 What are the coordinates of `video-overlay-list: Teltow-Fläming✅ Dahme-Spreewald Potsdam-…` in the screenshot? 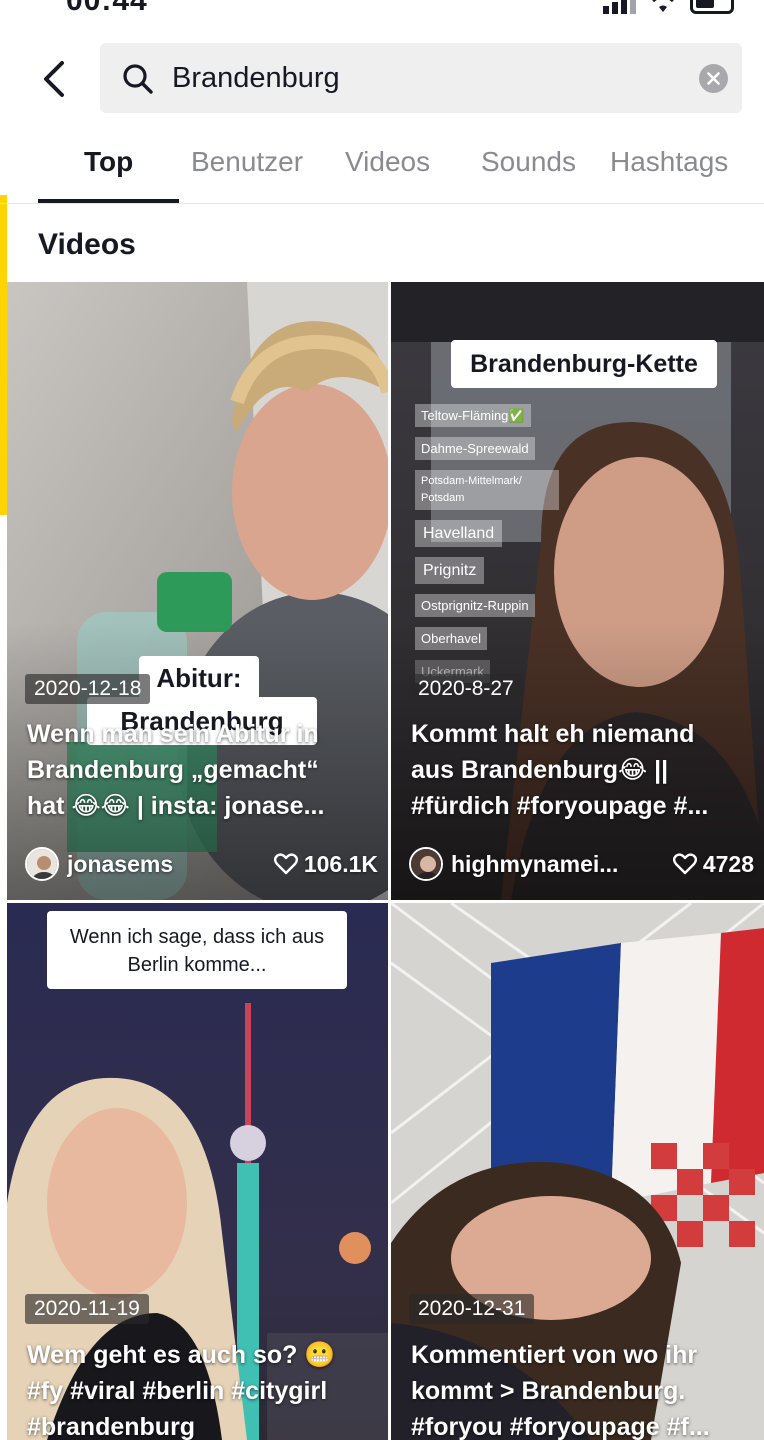 It's located at (515, 543).